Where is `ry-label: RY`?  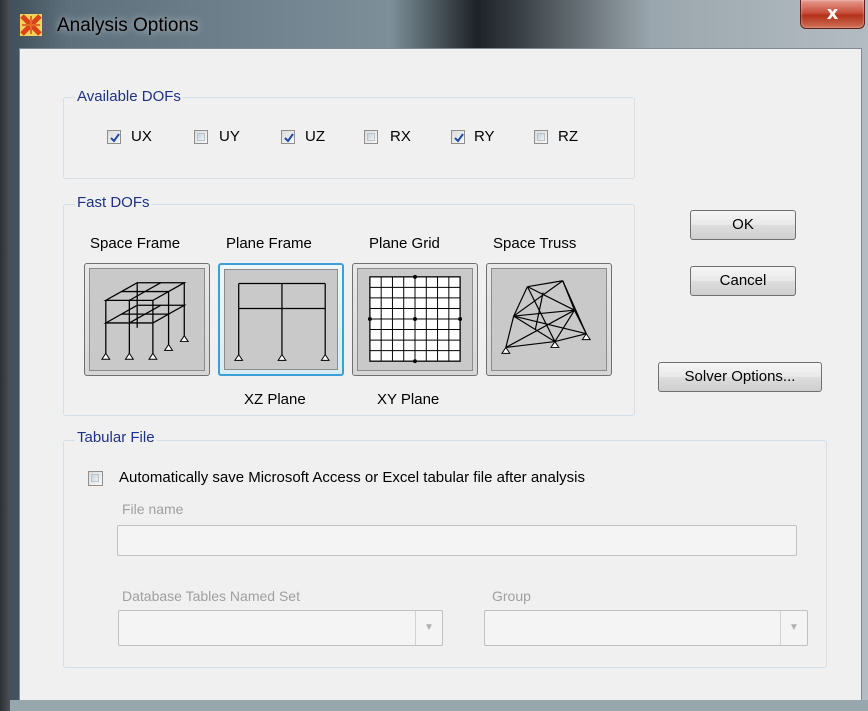
ry-label: RY is located at coordinates (484, 136).